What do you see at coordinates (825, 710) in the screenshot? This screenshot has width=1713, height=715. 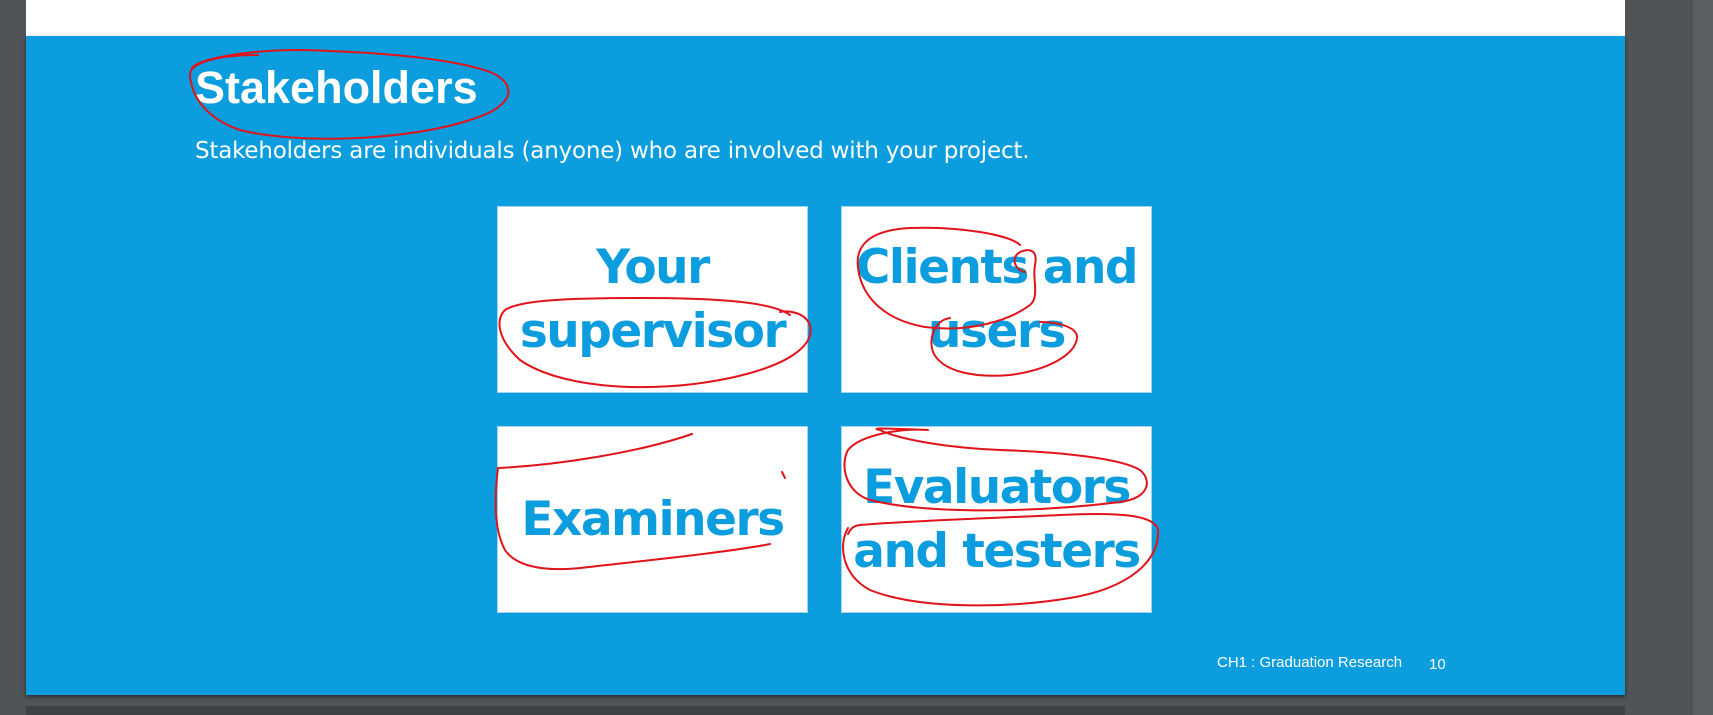 I see `next-page` at bounding box center [825, 710].